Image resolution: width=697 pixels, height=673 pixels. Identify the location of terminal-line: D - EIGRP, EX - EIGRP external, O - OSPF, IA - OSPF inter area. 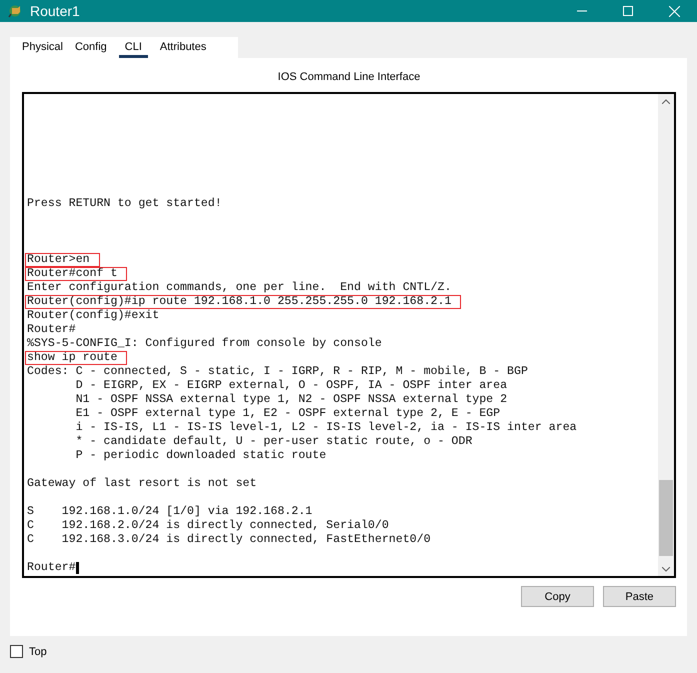
(291, 386).